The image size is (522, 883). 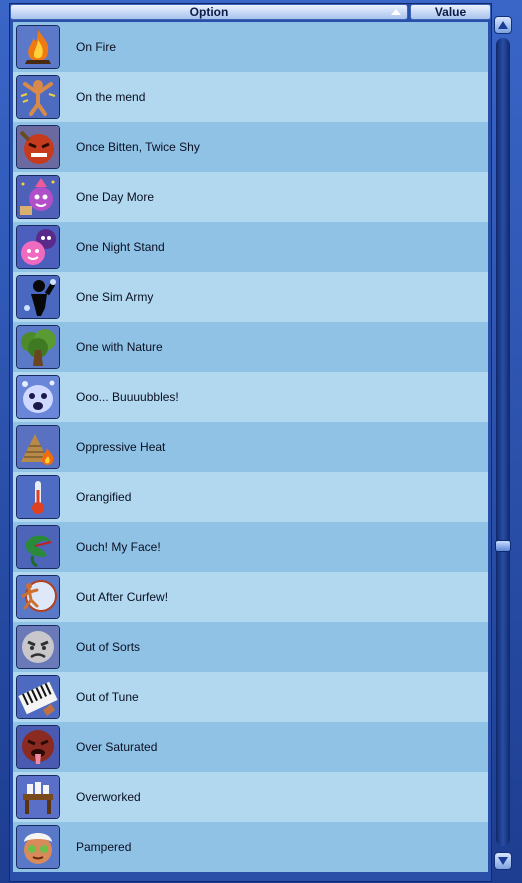 I want to click on list-item-label: Oppressive Heat, so click(x=121, y=447).